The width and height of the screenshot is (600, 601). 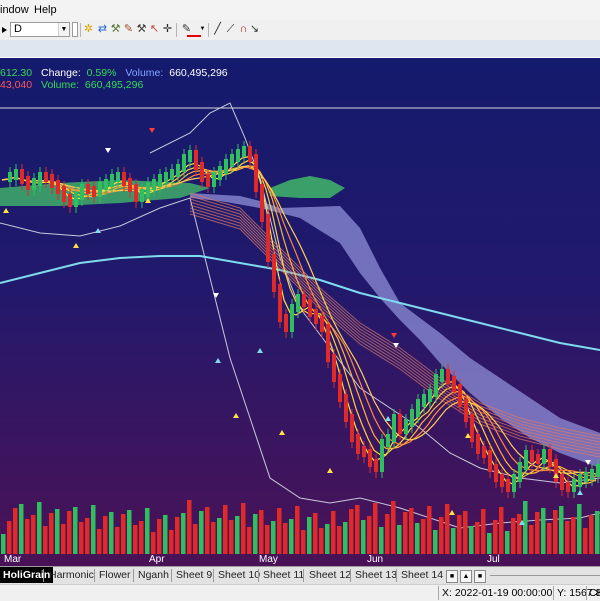 I want to click on dropdown-arrow-icon, so click(x=4, y=30).